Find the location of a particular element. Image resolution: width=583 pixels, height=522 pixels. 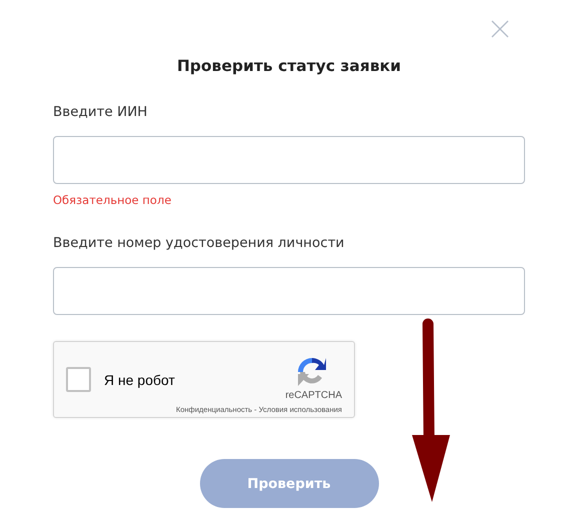

field-label: Введите номер удостоверения личности is located at coordinates (199, 243).